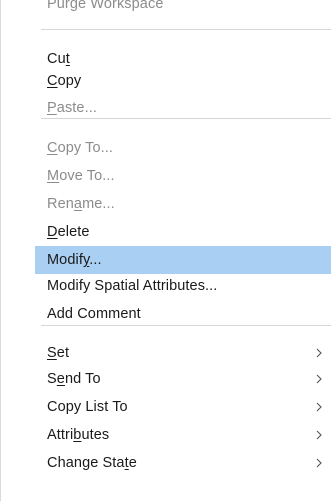 This screenshot has height=501, width=331. What do you see at coordinates (183, 314) in the screenshot?
I see `menu-item-add-comment: Add Comment` at bounding box center [183, 314].